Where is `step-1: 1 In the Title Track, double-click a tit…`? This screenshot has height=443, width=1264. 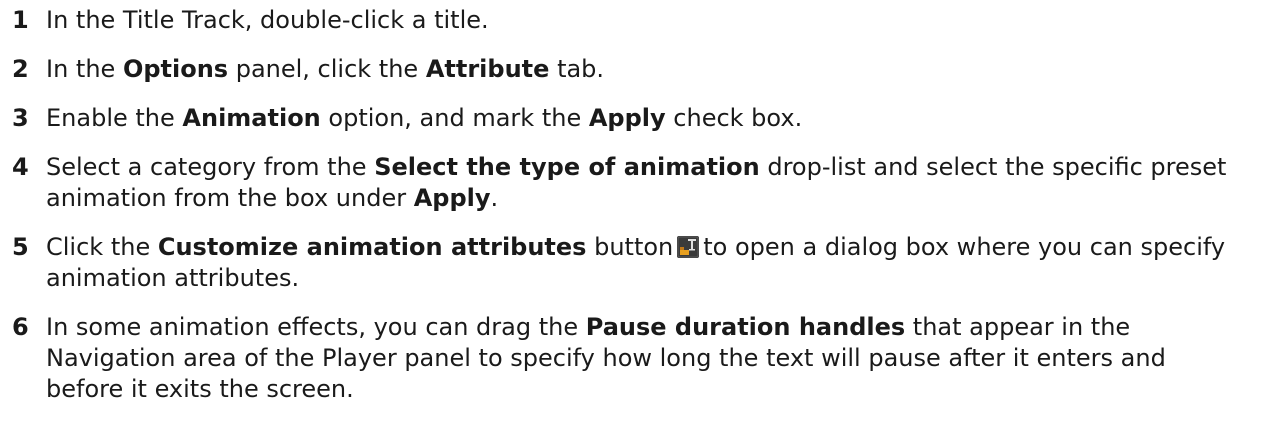
step-1: 1 In the Title Track, double-click a tit… is located at coordinates (638, 20).